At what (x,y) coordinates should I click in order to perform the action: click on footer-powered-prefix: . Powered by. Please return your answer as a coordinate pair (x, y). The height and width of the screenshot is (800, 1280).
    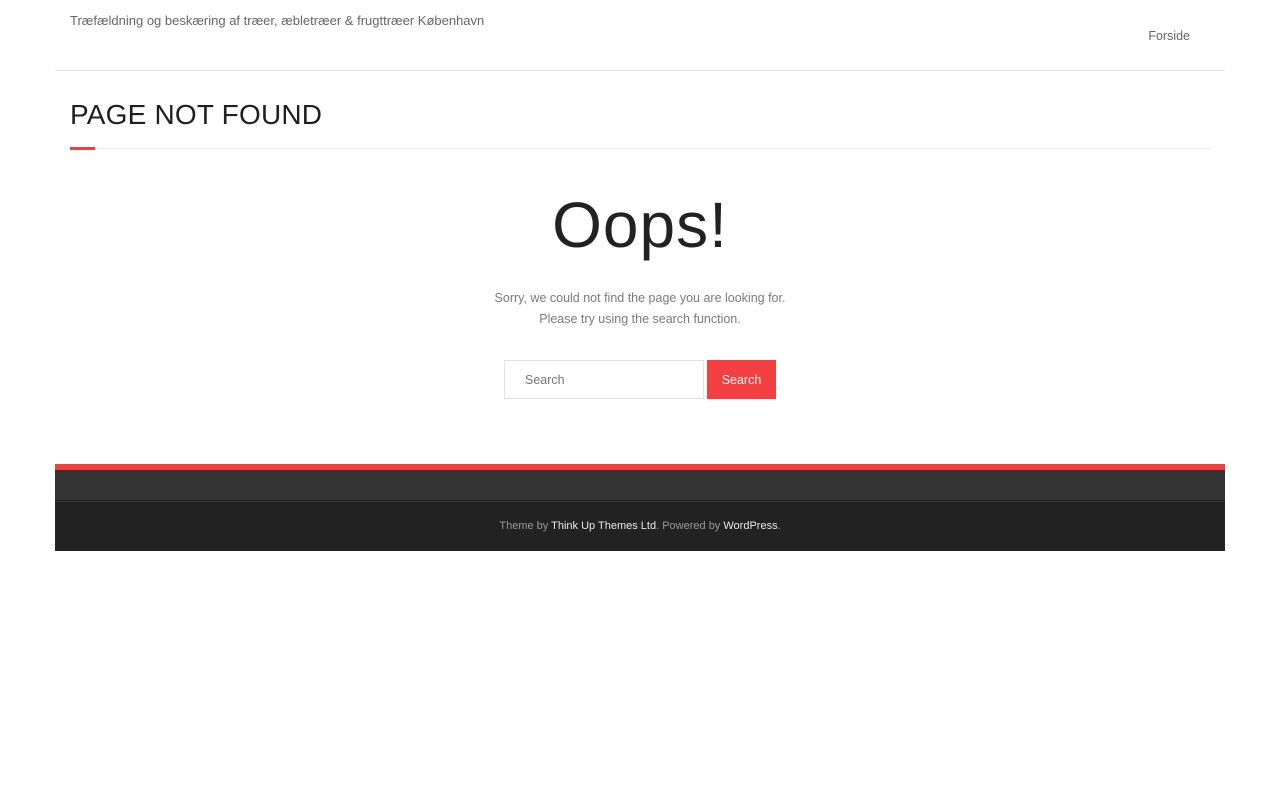
    Looking at the image, I should click on (688, 526).